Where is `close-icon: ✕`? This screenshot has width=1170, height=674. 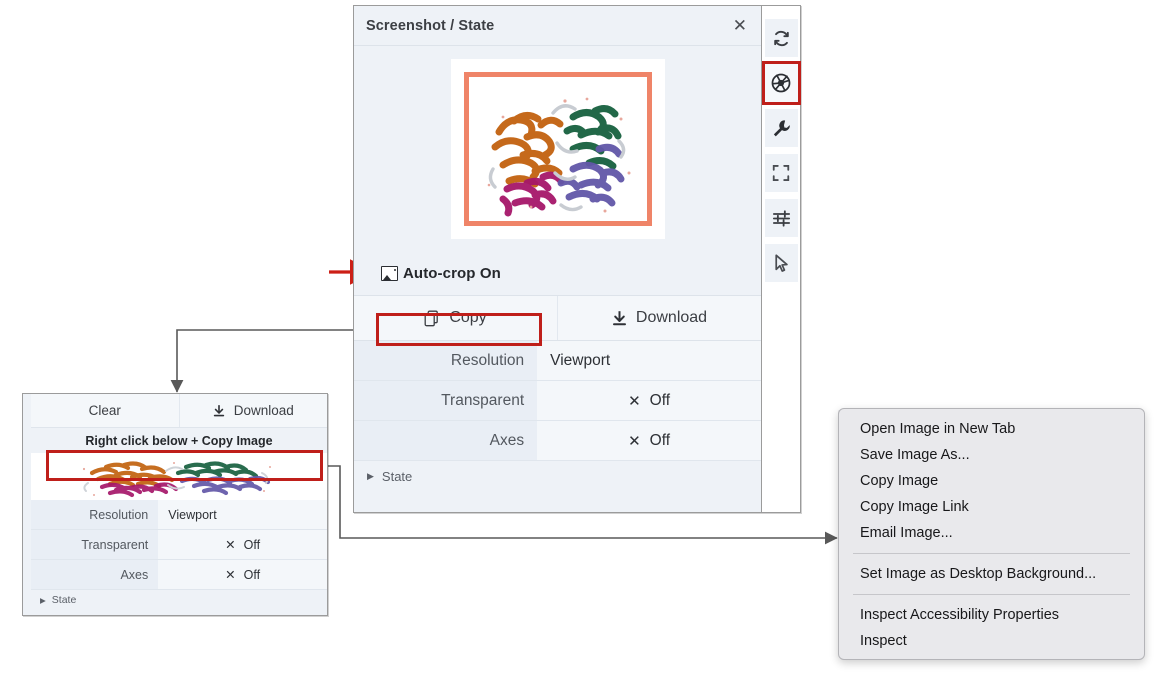
close-icon: ✕ is located at coordinates (740, 25).